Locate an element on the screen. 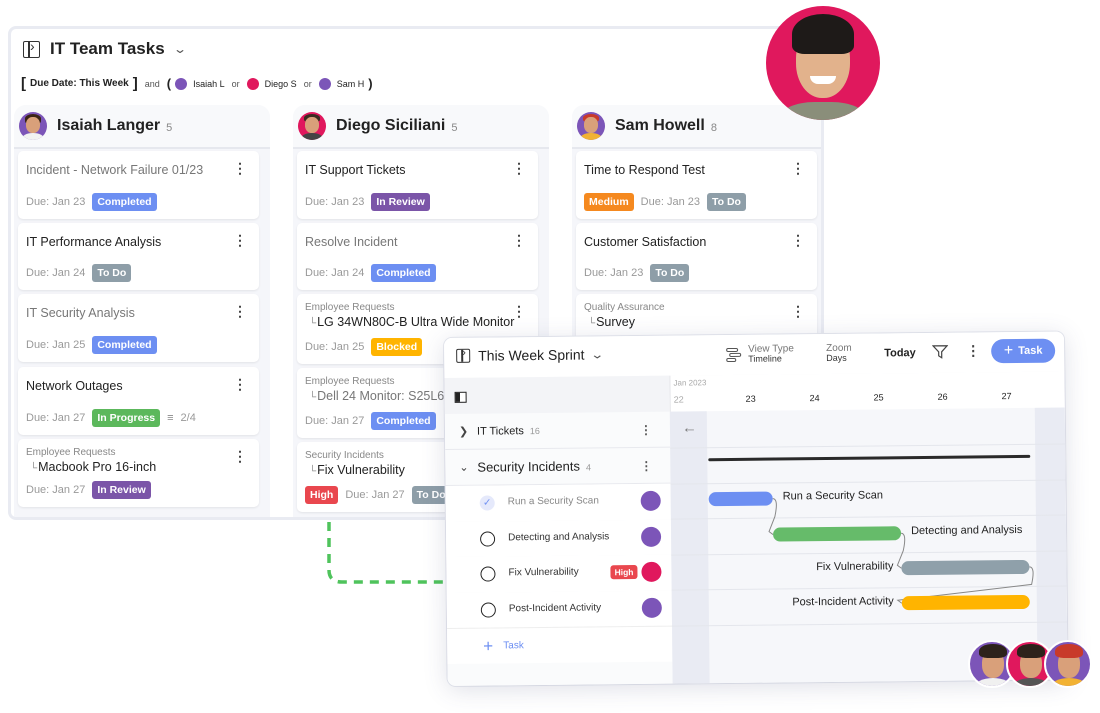  zoom-dropdown: Zoom Days is located at coordinates (839, 353).